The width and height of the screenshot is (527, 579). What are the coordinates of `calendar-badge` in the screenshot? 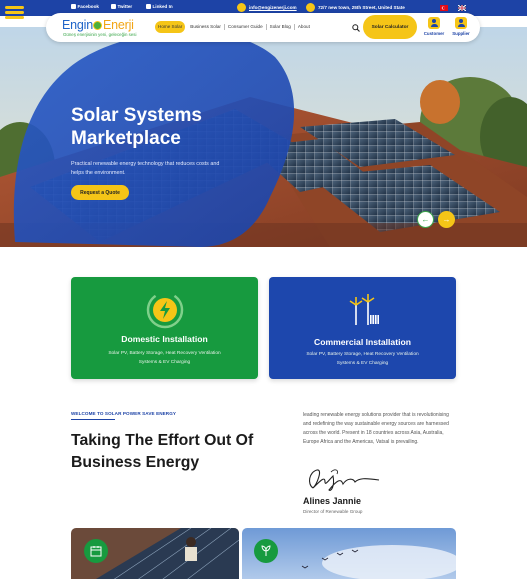 It's located at (96, 551).